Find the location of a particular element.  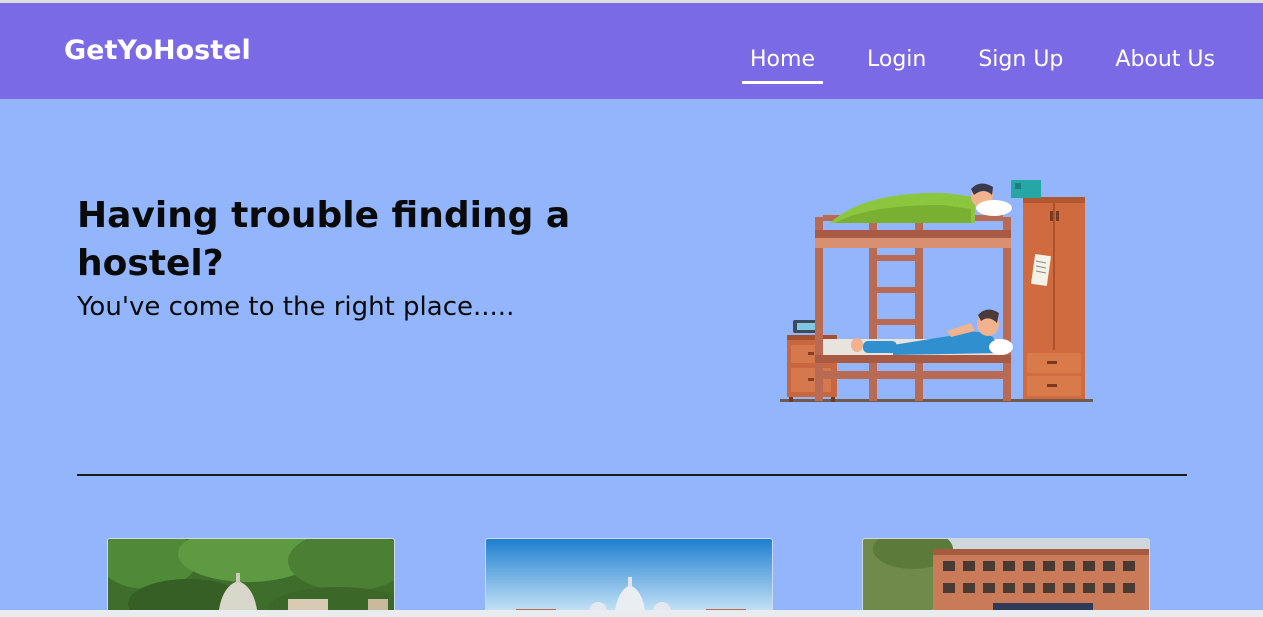

nav-home-link: Home is located at coordinates (782, 65).